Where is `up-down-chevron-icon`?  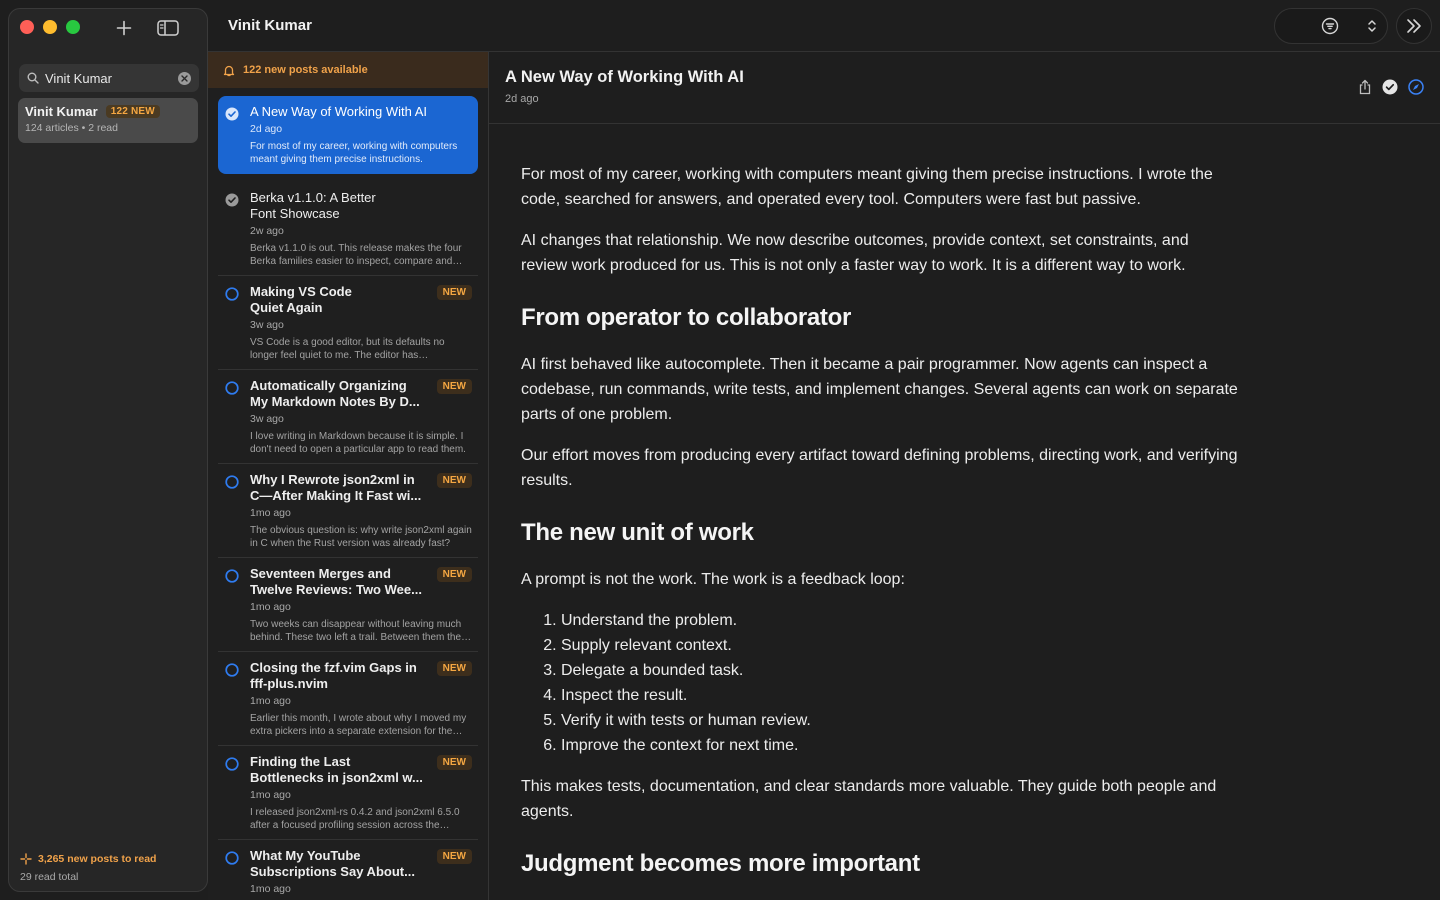
up-down-chevron-icon is located at coordinates (1372, 26).